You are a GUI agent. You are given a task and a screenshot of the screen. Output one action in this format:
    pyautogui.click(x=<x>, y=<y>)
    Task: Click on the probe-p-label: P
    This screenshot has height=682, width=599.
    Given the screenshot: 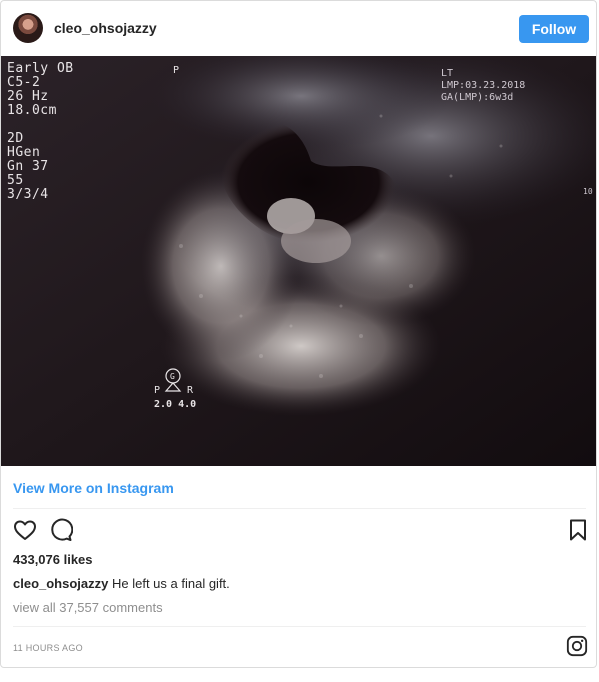 What is the action you would take?
    pyautogui.click(x=157, y=390)
    